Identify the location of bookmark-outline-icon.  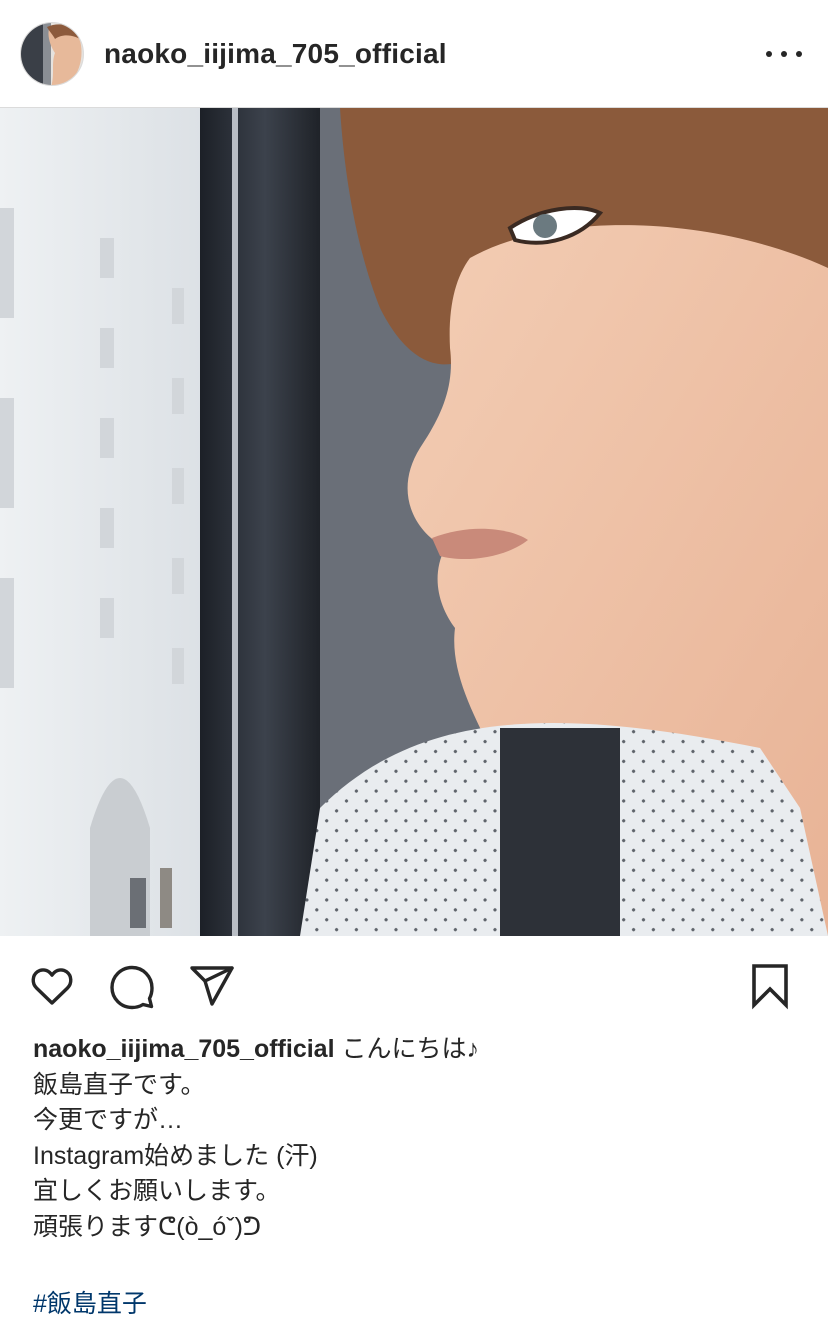
(770, 987).